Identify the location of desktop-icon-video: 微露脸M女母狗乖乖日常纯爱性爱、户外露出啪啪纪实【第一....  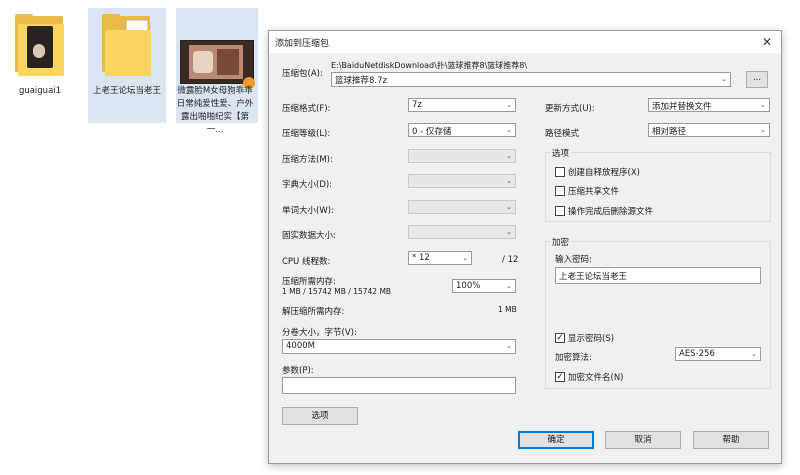
(217, 71).